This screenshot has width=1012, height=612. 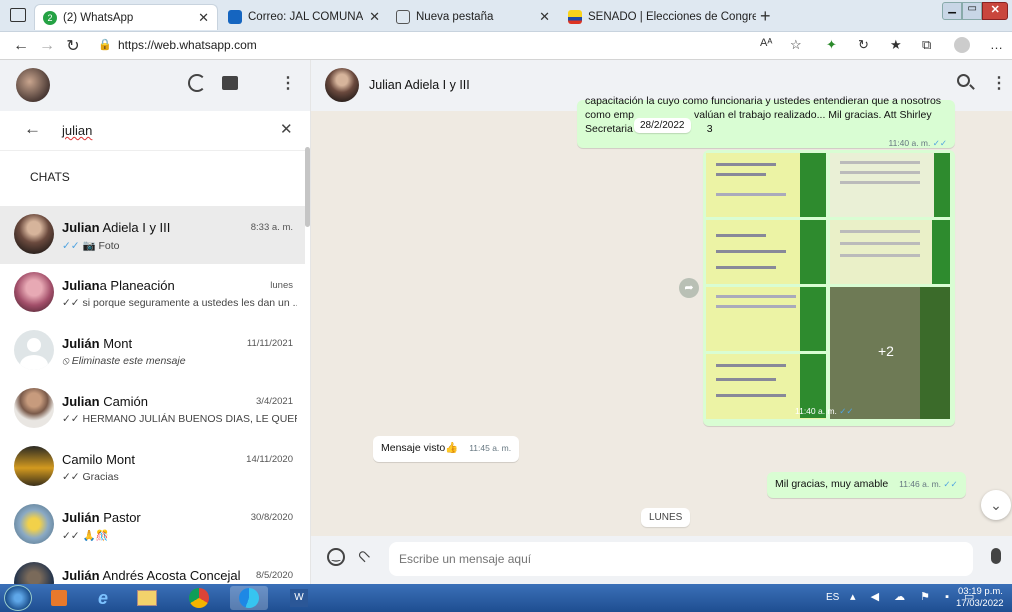 What do you see at coordinates (34, 350) in the screenshot?
I see `default-avatar-icon` at bounding box center [34, 350].